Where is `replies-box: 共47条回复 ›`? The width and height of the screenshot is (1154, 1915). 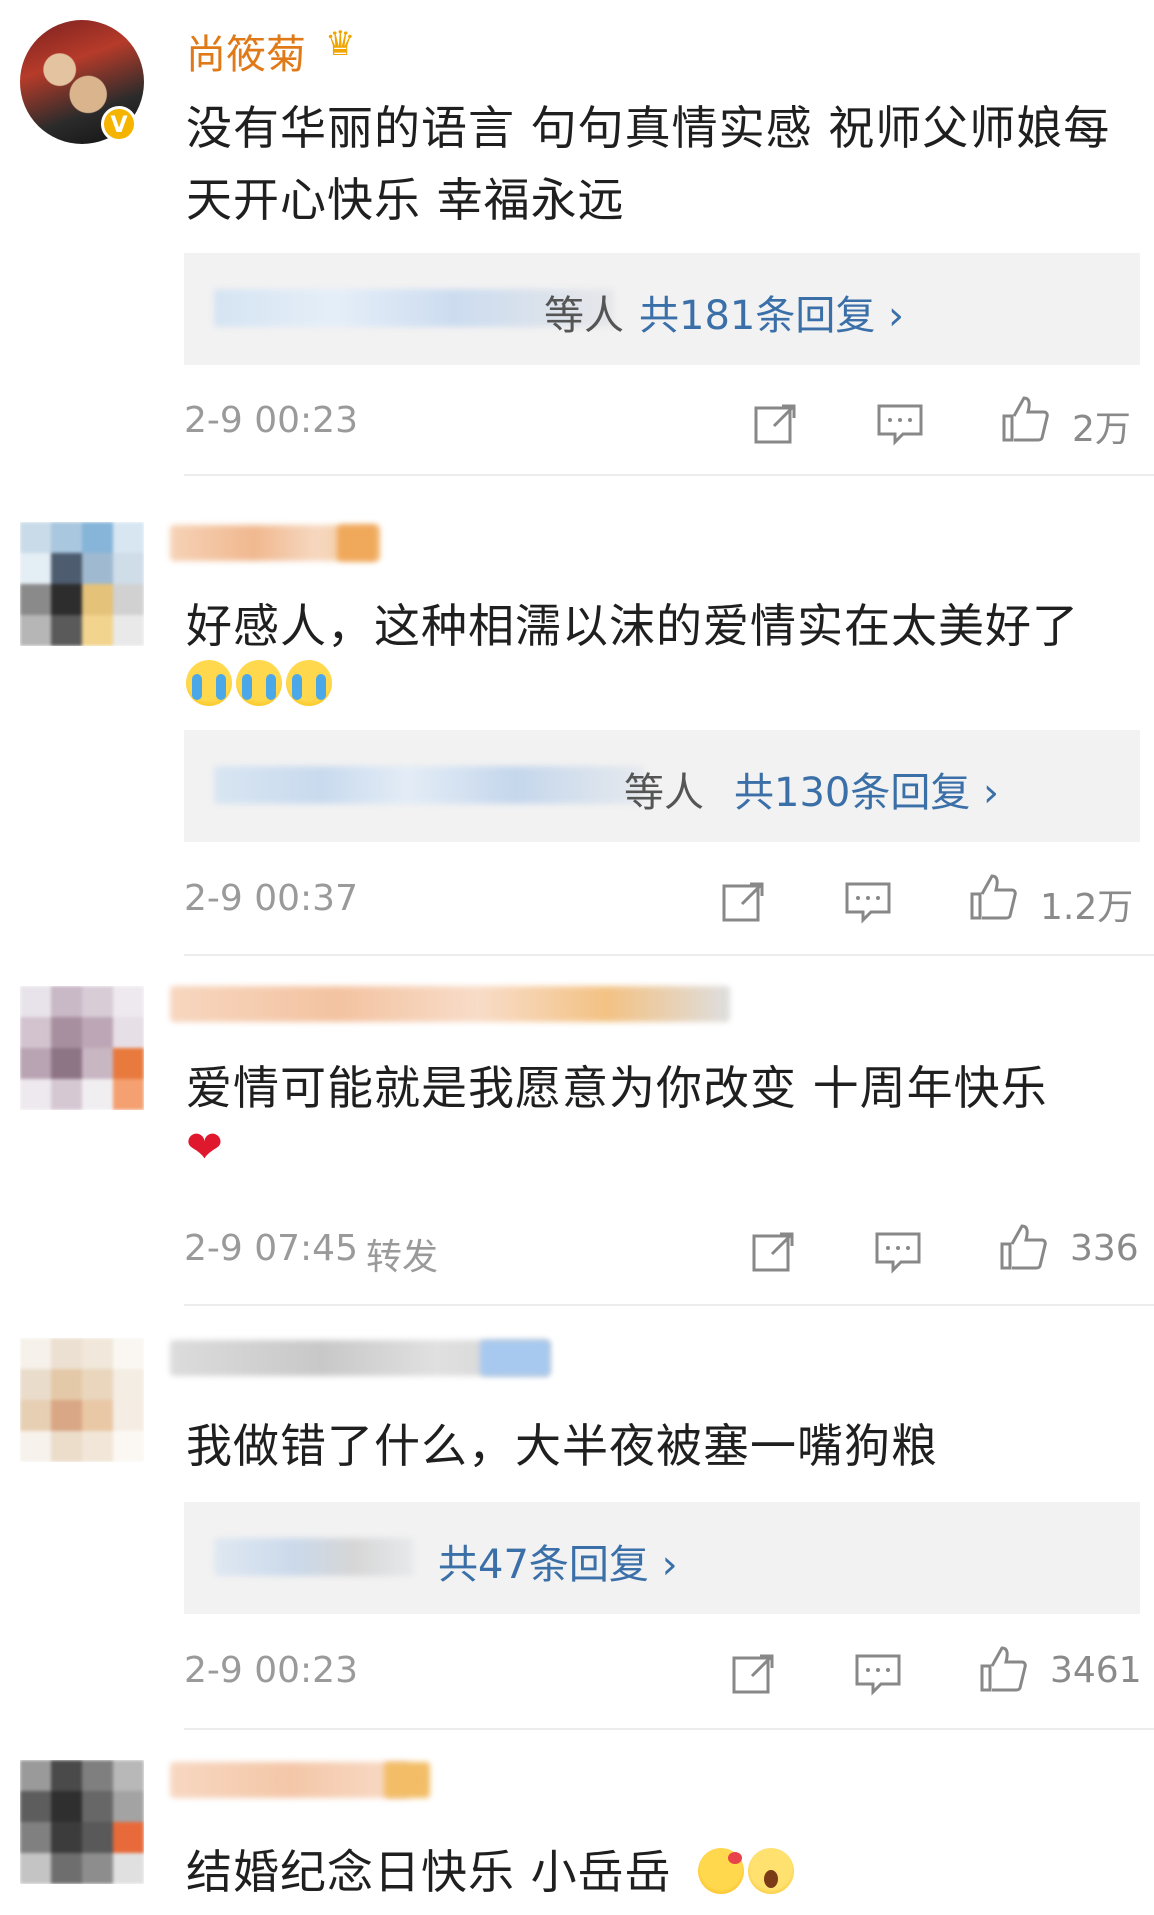
replies-box: 共47条回复 › is located at coordinates (662, 1558).